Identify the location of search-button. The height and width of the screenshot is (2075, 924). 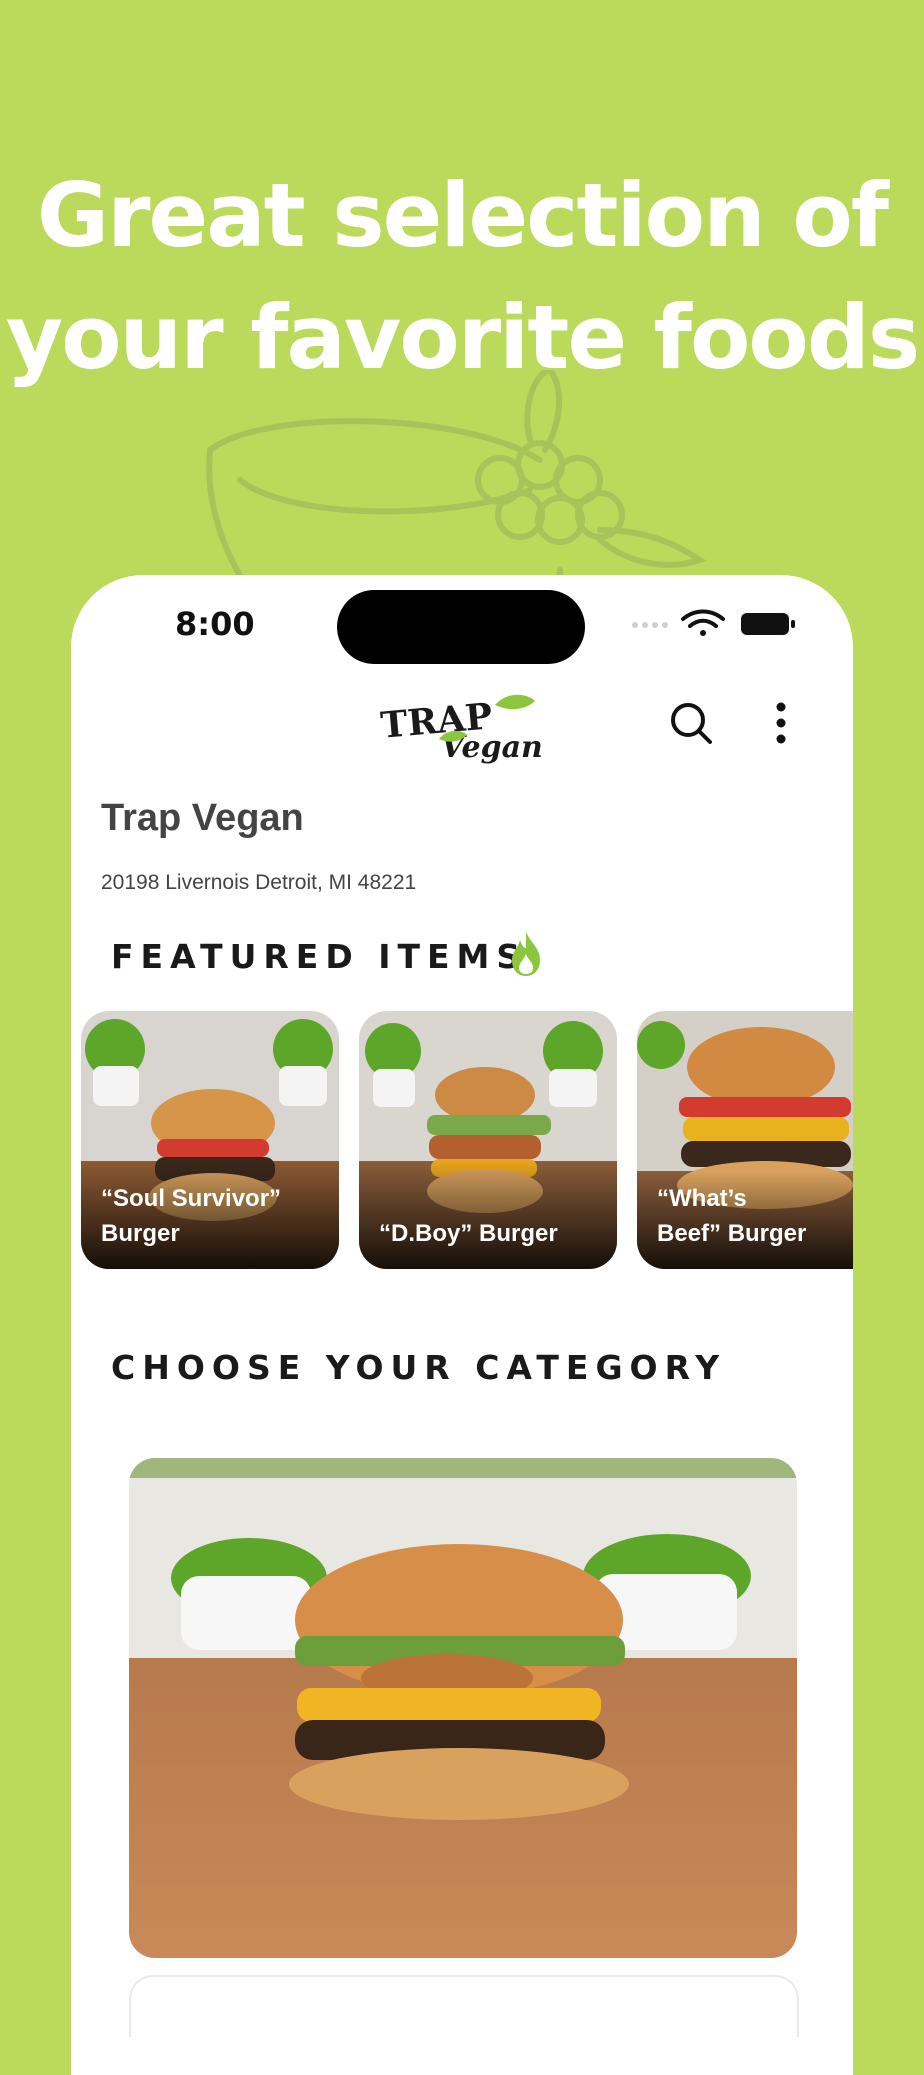
(691, 723).